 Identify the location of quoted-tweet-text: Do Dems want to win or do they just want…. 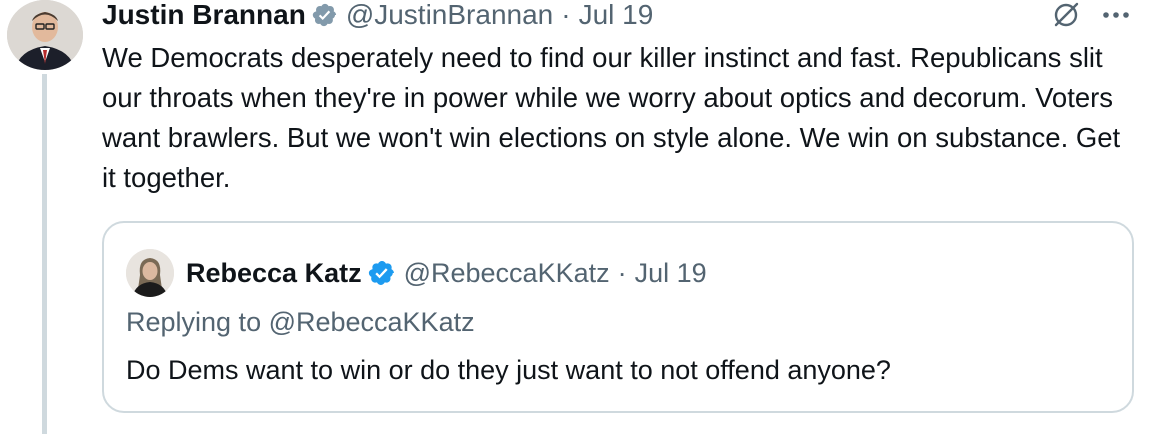
(508, 370).